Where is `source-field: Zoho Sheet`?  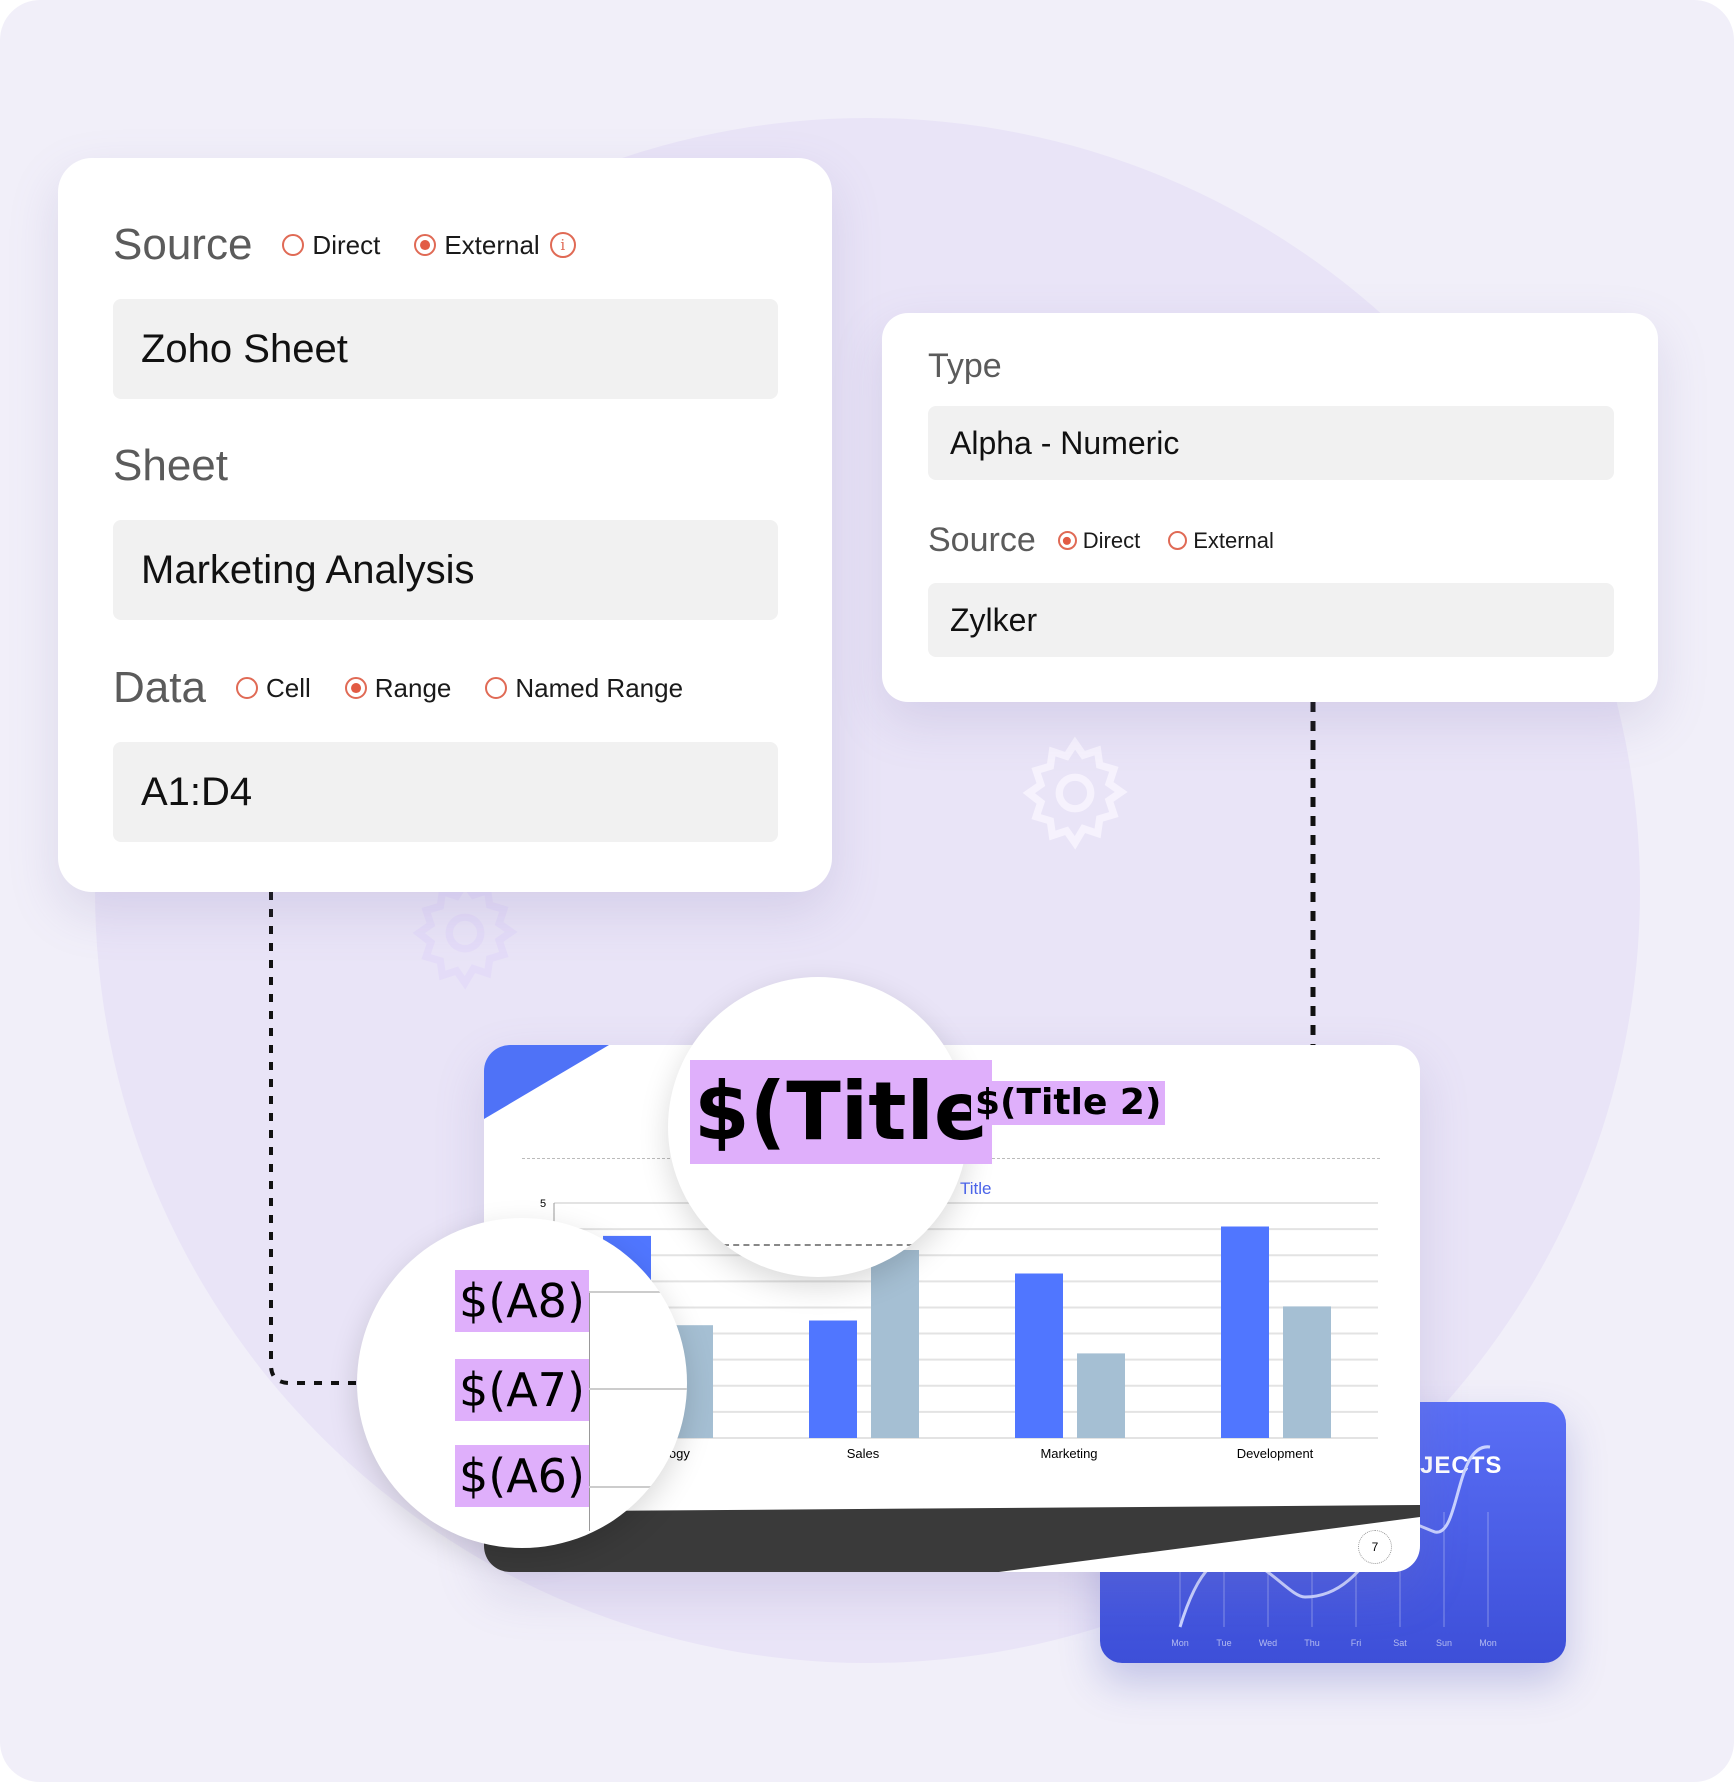
source-field: Zoho Sheet is located at coordinates (445, 349).